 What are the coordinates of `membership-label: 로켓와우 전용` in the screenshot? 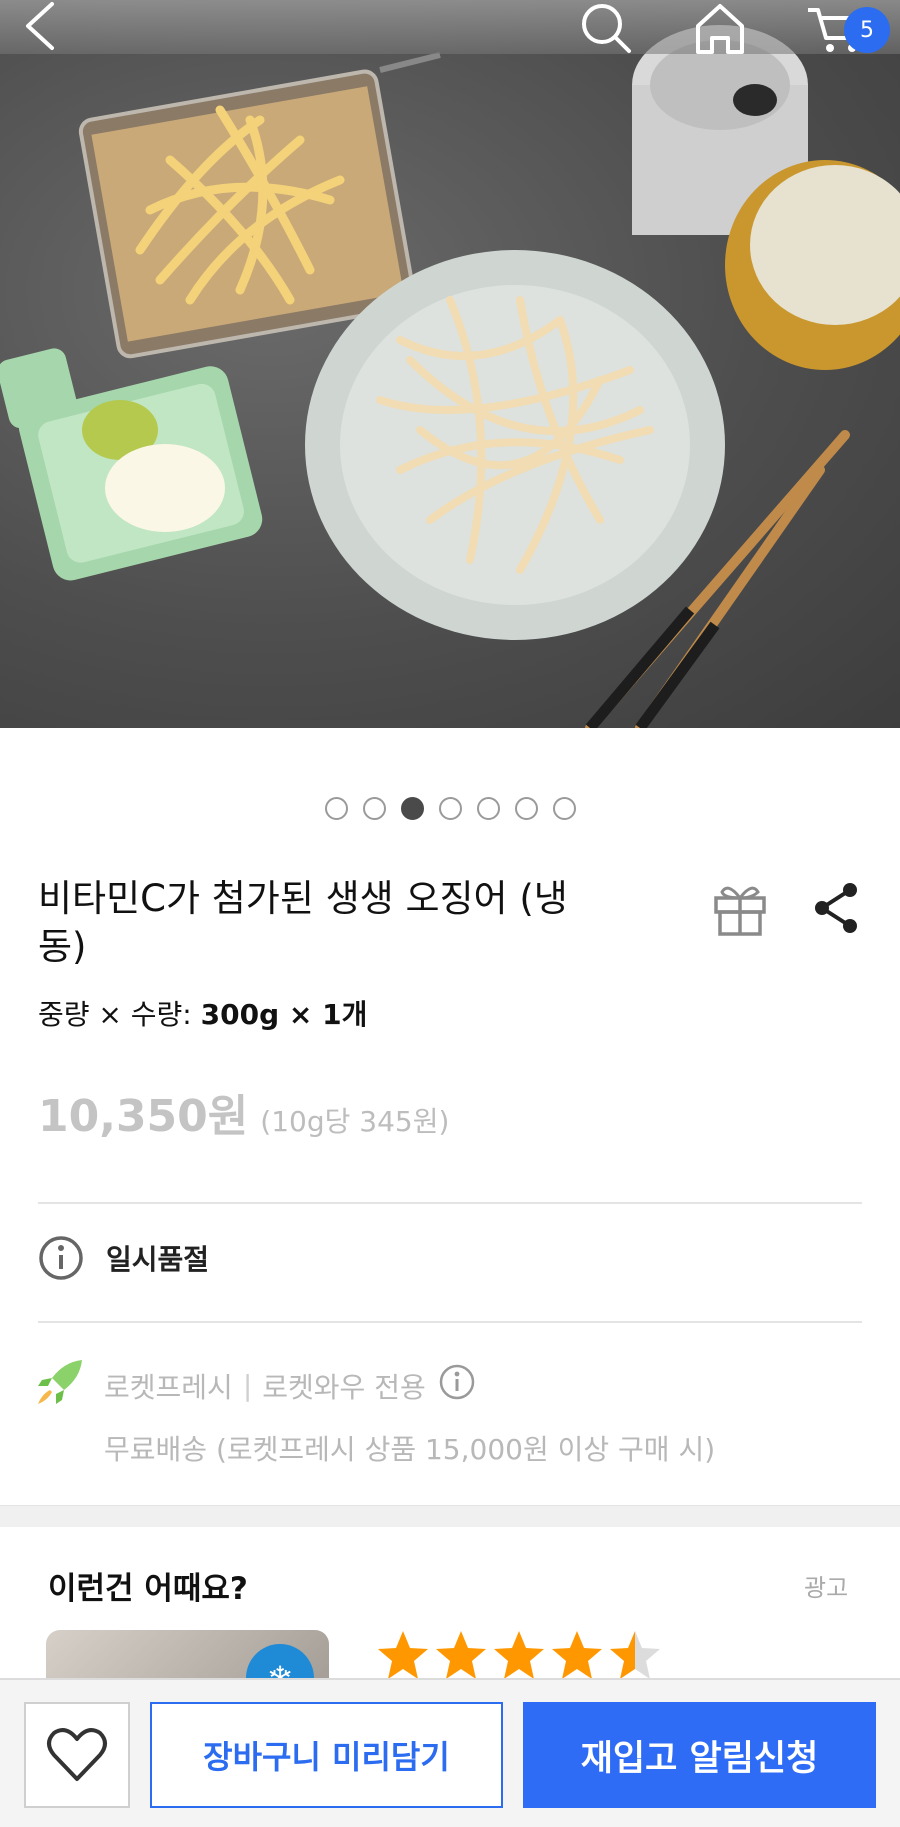 It's located at (344, 1387).